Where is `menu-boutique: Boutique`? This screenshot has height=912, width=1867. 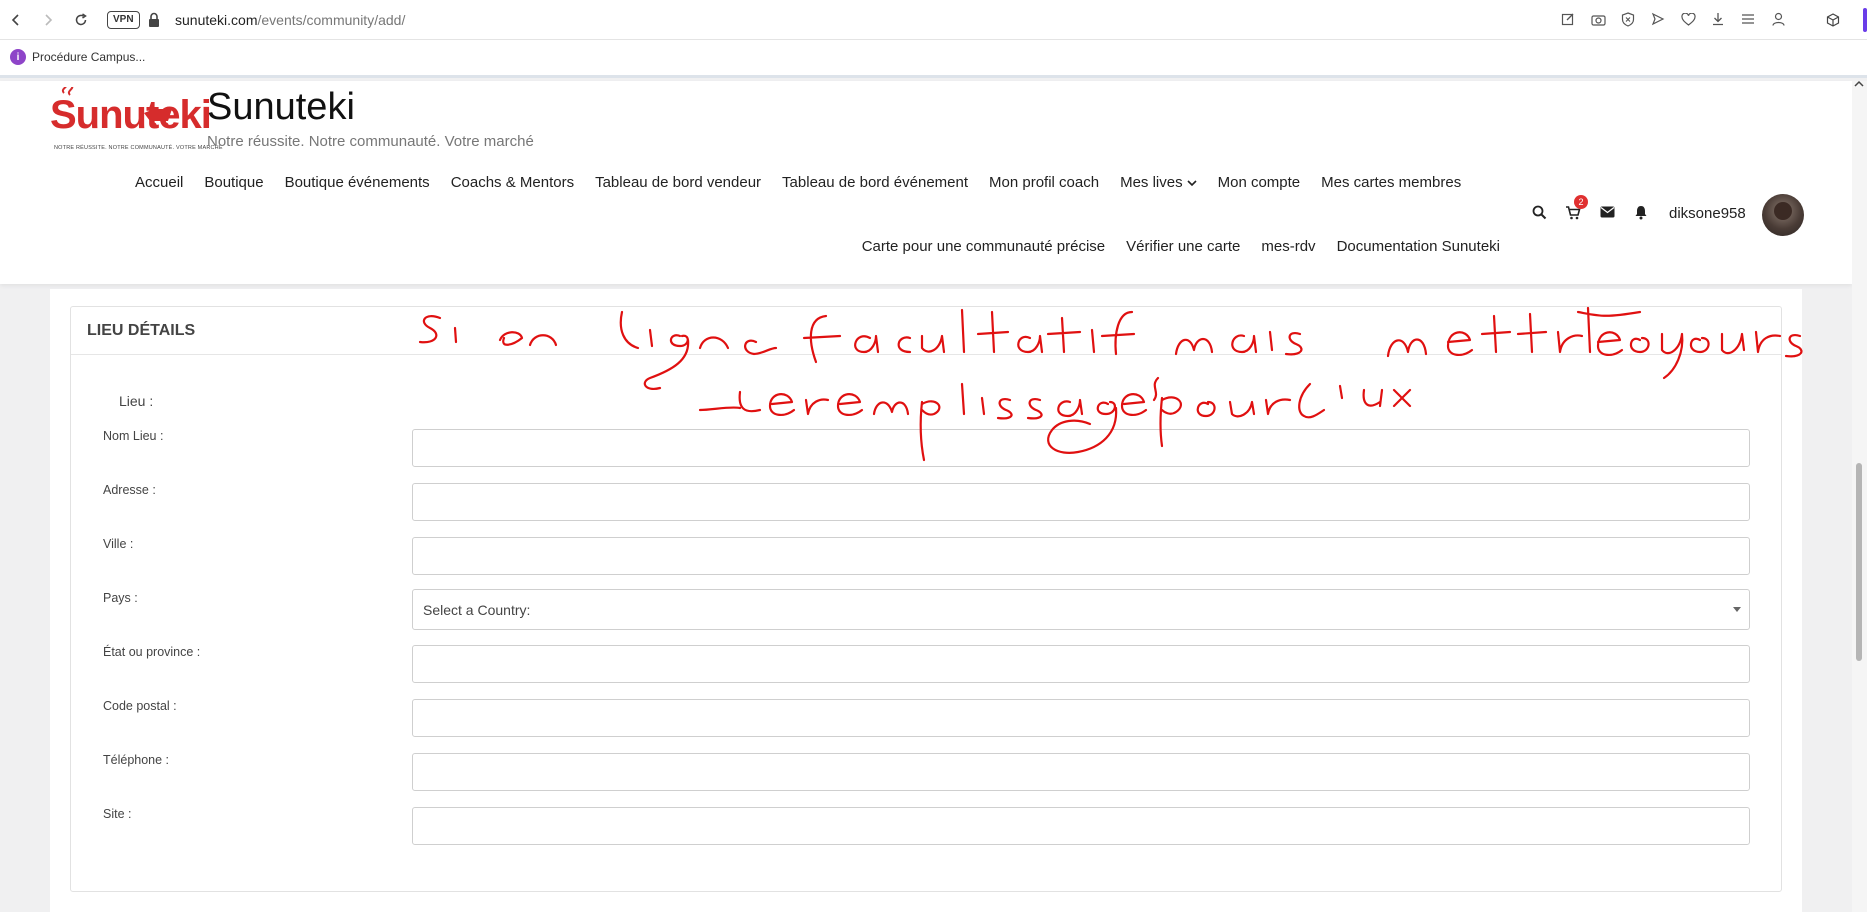 menu-boutique: Boutique is located at coordinates (233, 182).